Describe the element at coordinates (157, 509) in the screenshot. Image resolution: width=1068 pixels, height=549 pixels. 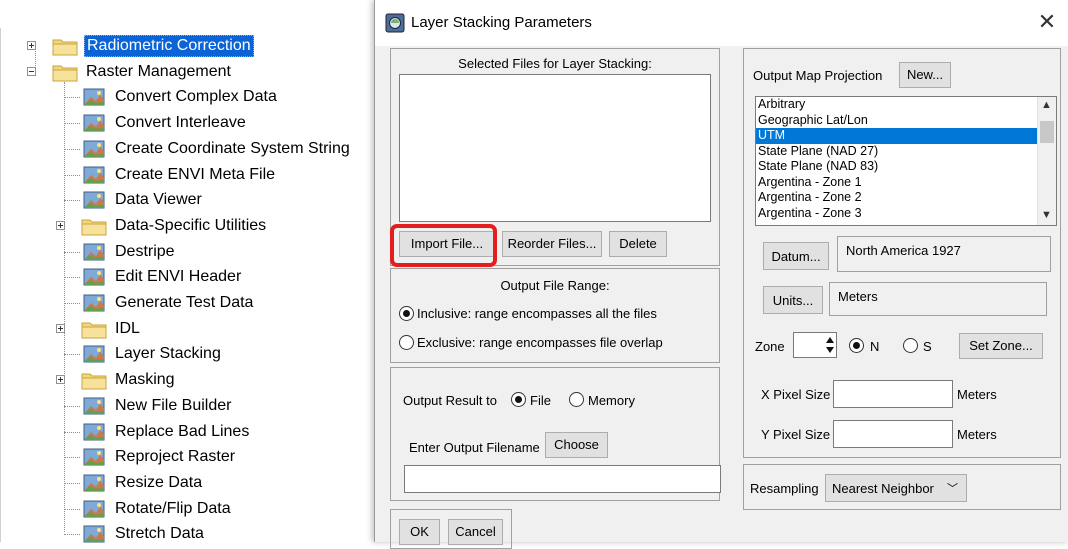
I see `tree-item: Rotate/Flip Data` at that location.